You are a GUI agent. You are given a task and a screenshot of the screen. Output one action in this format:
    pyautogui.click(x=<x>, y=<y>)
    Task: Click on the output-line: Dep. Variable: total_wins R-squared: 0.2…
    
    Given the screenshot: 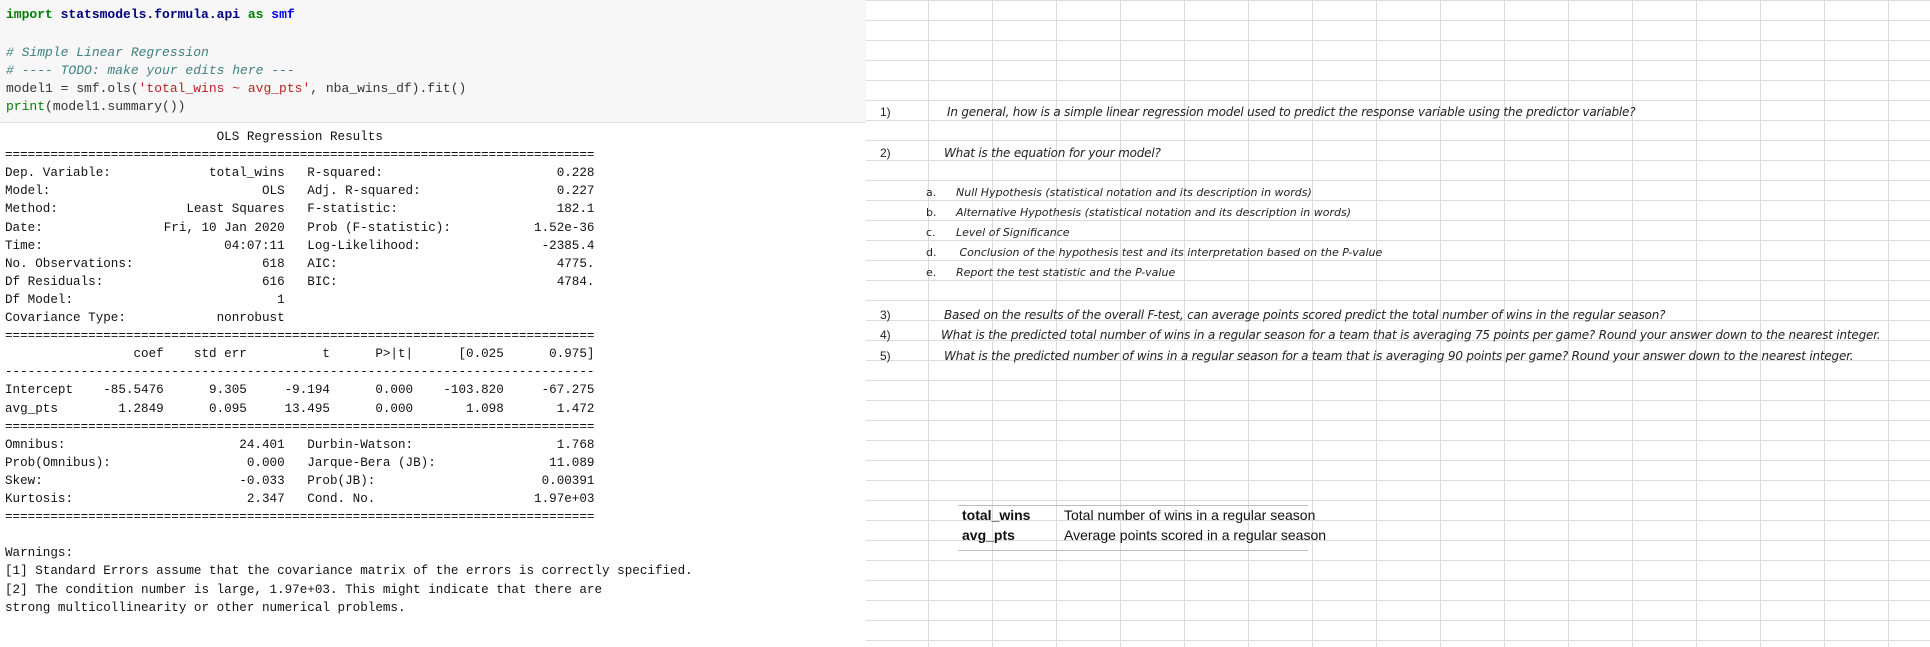 What is the action you would take?
    pyautogui.click(x=300, y=173)
    